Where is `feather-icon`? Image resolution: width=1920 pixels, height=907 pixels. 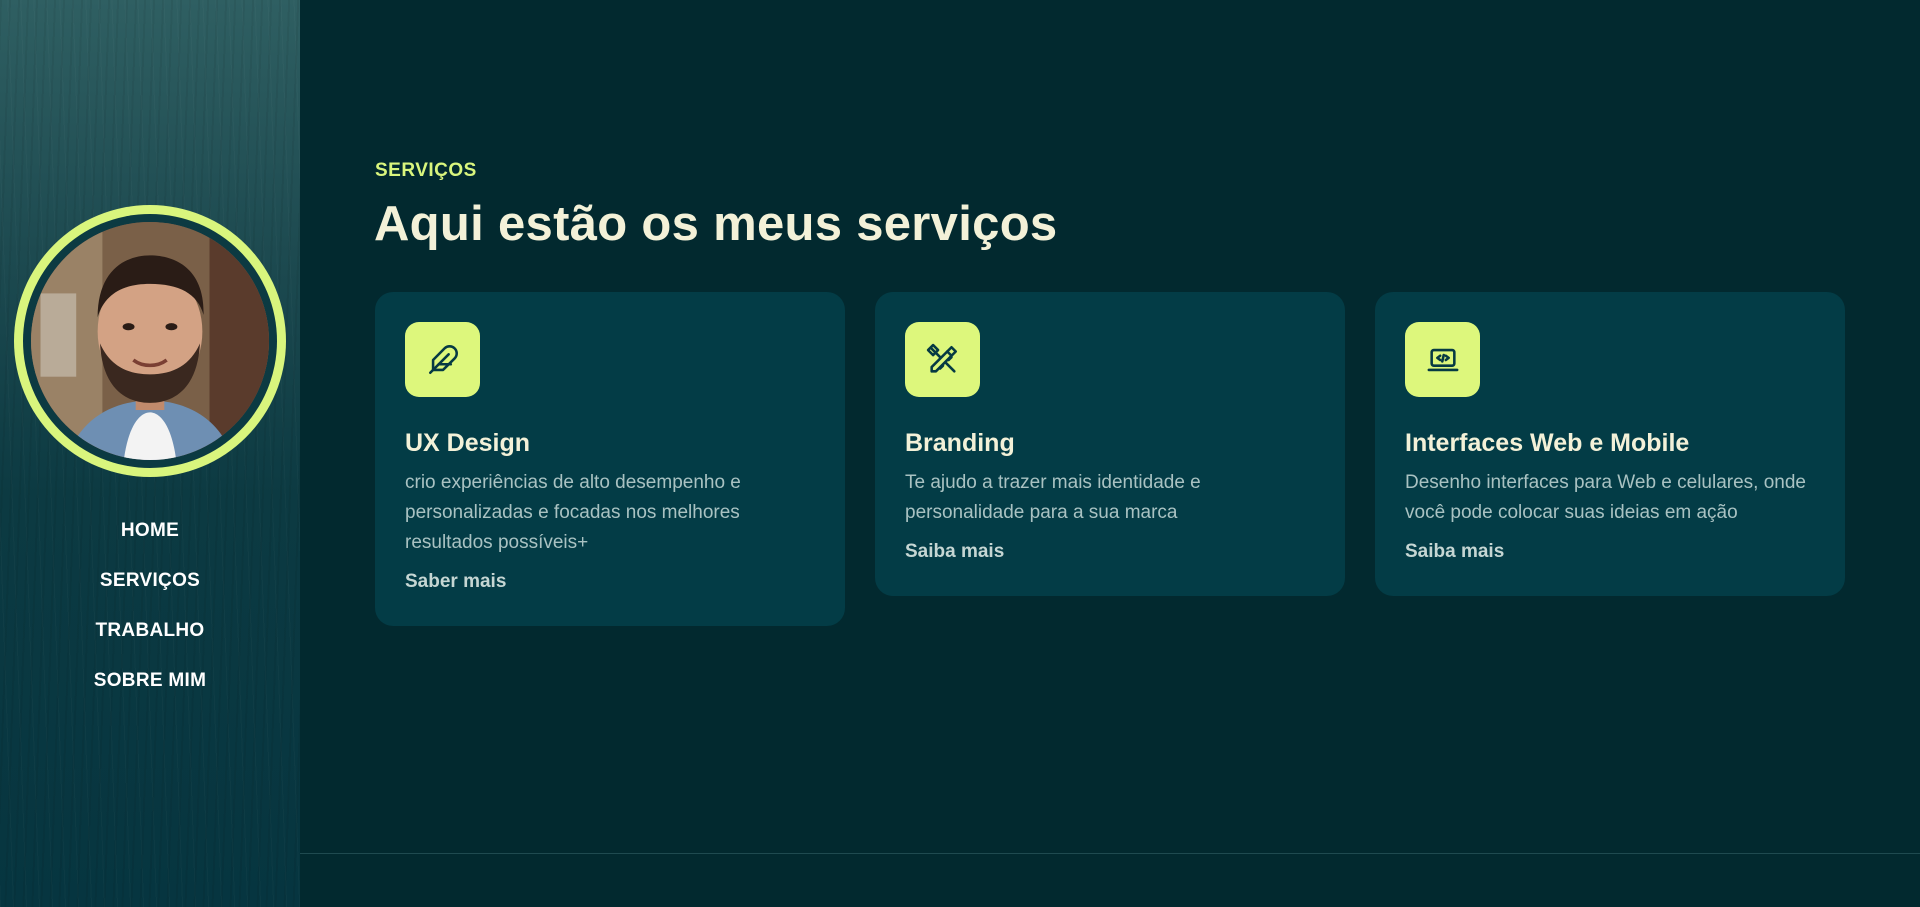
feather-icon is located at coordinates (442, 359).